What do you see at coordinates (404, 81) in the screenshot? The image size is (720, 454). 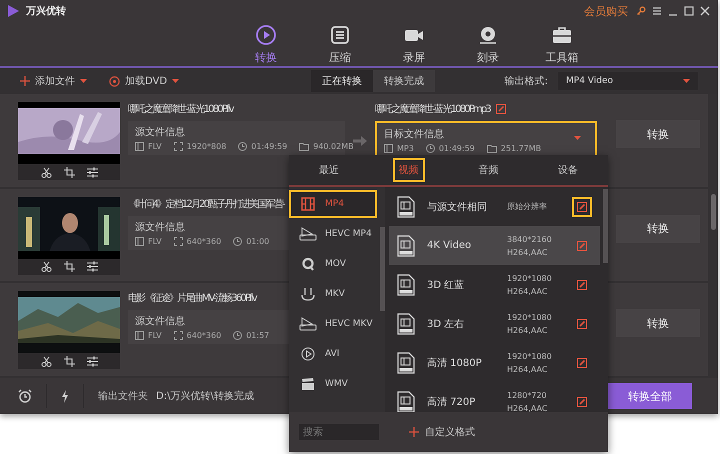 I see `status-tab: 转换完成` at bounding box center [404, 81].